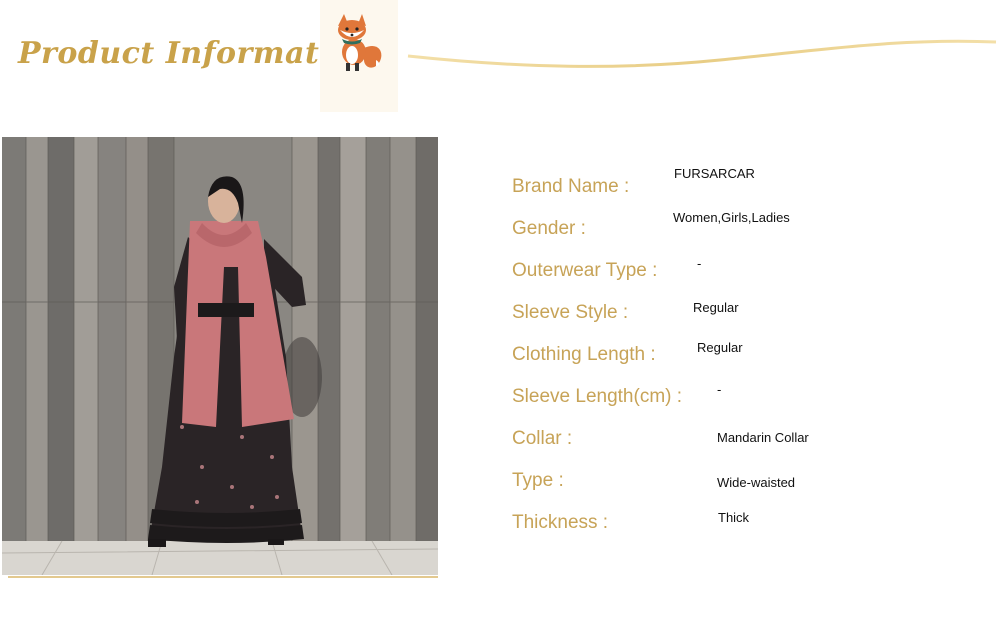 The image size is (1000, 631). What do you see at coordinates (702, 53) in the screenshot?
I see `decorative-wave` at bounding box center [702, 53].